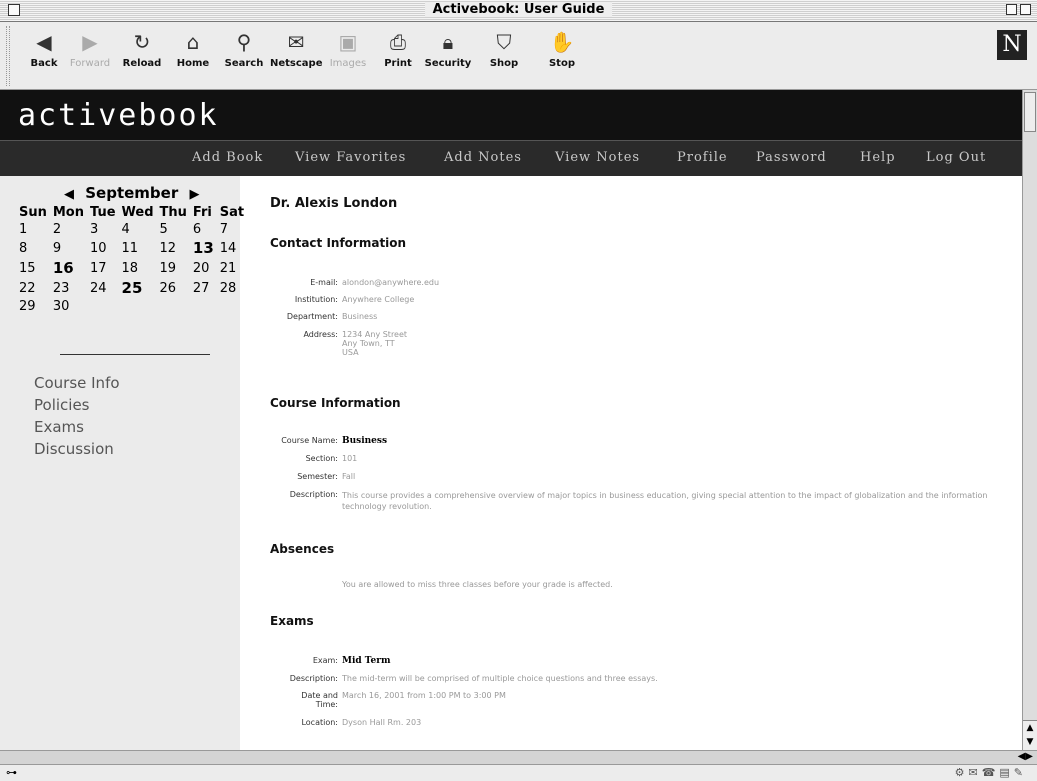 This screenshot has height=781, width=1037. What do you see at coordinates (1011, 9) in the screenshot?
I see `zoom-box` at bounding box center [1011, 9].